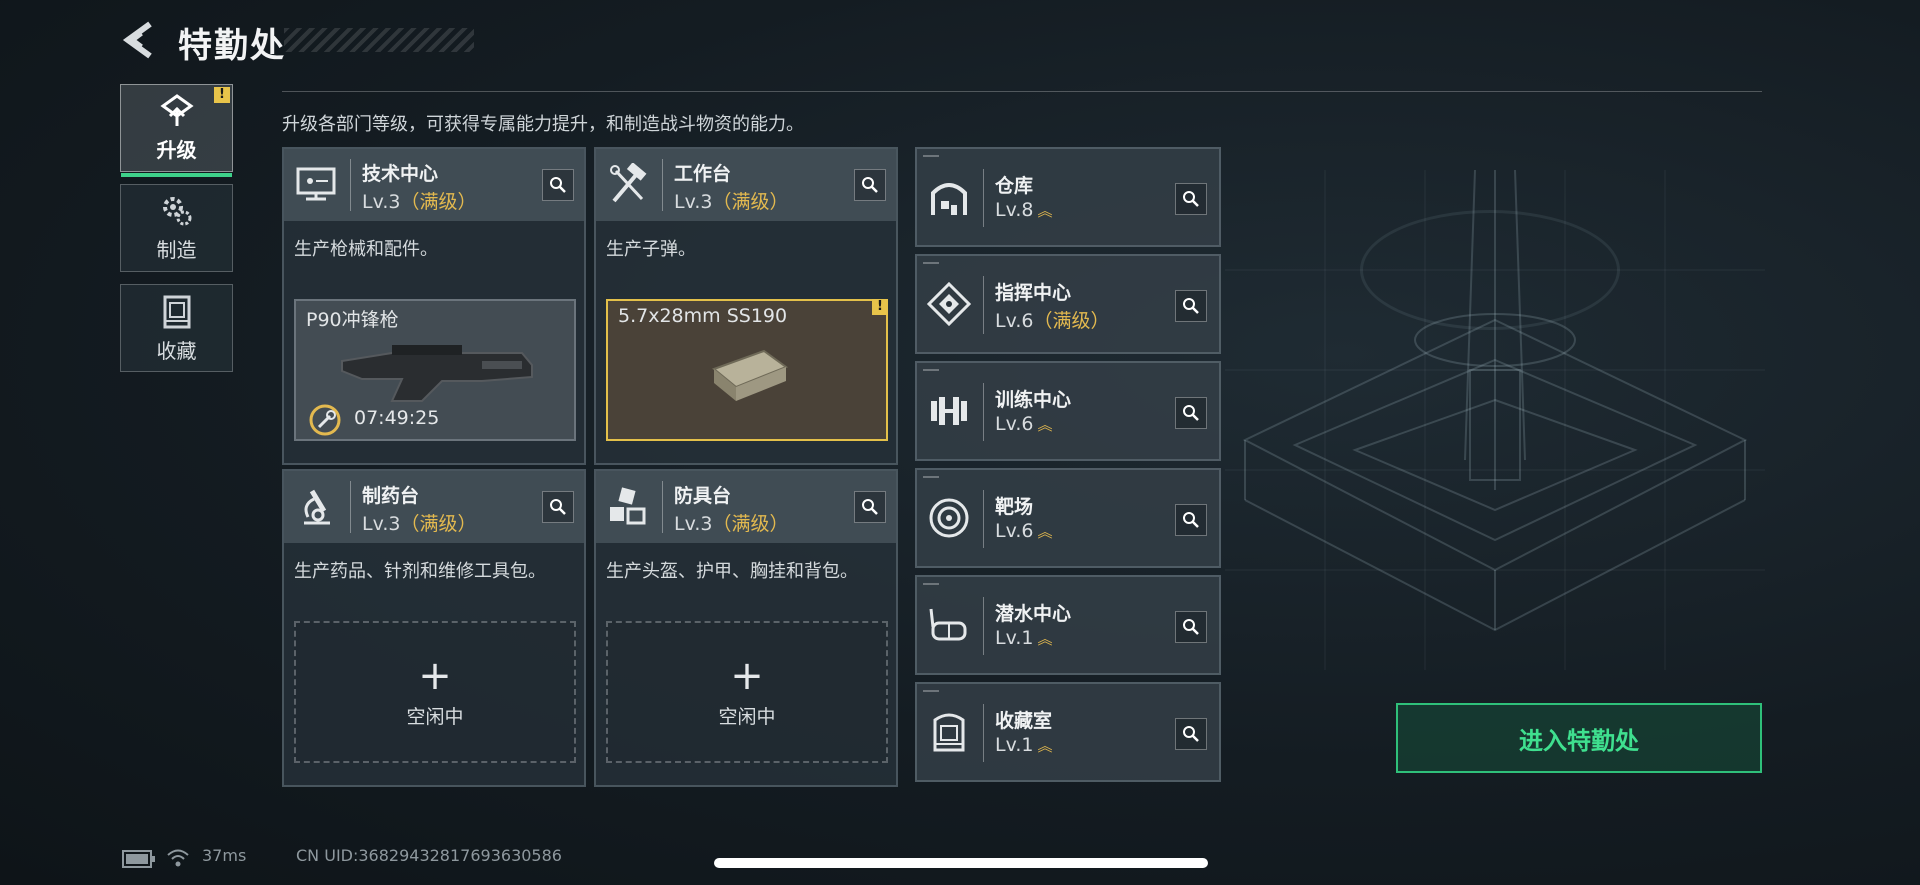  I want to click on target-icon, so click(949, 518).